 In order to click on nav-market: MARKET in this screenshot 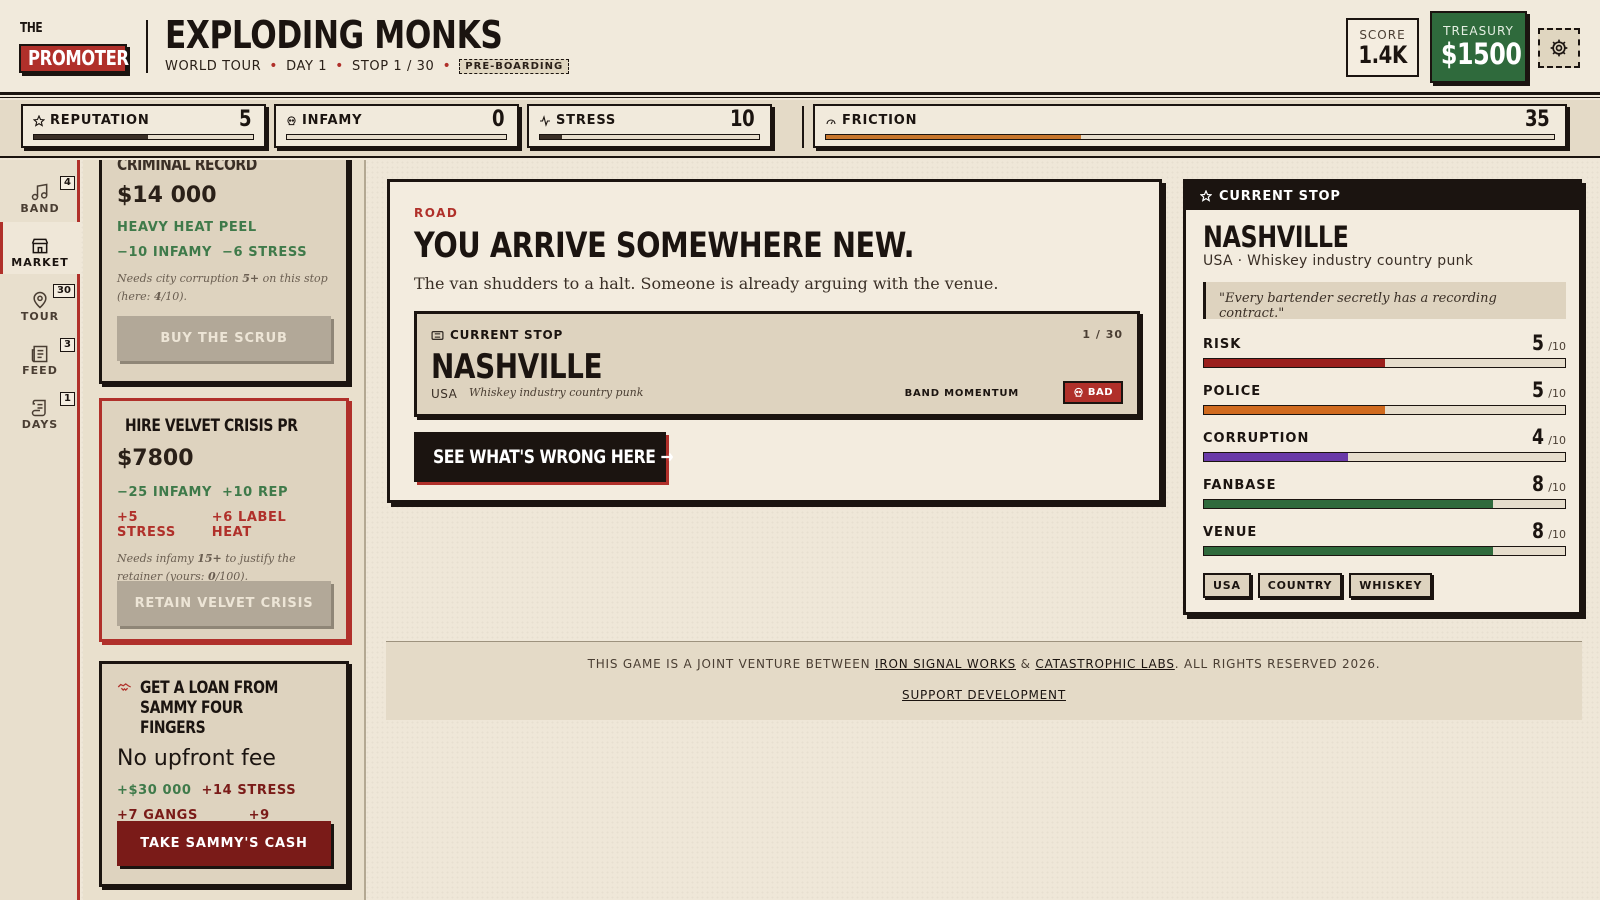, I will do `click(40, 248)`.